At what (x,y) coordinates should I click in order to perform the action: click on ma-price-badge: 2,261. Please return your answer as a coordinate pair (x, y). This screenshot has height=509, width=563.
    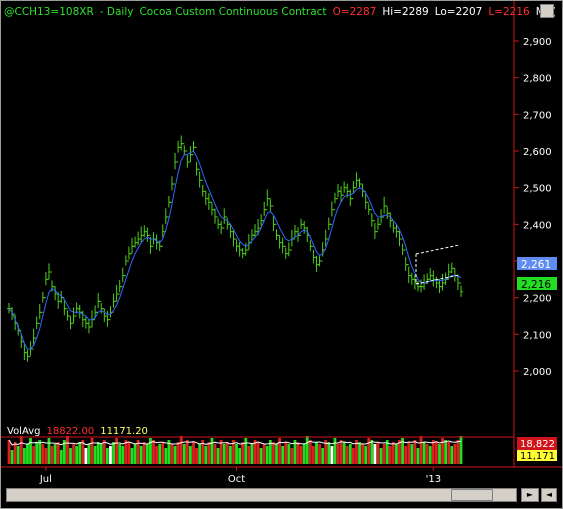
    Looking at the image, I should click on (536, 265).